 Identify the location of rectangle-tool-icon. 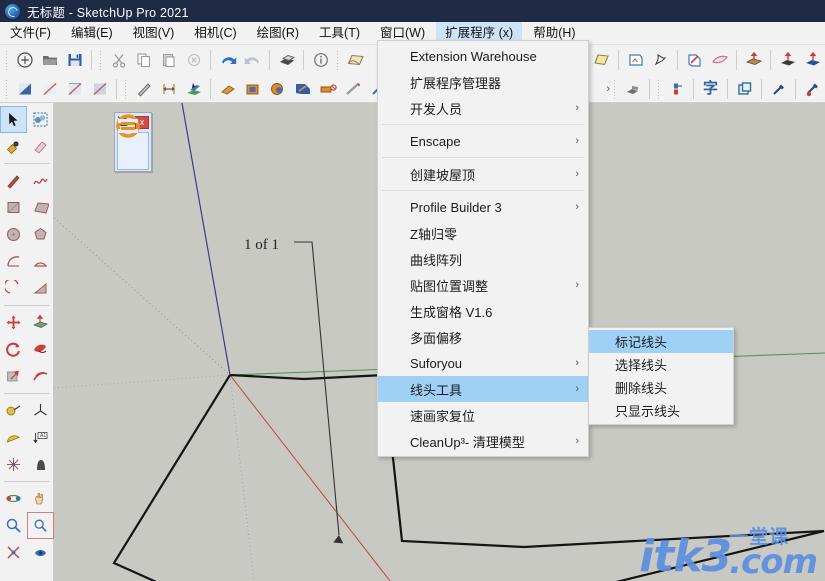
(13, 207).